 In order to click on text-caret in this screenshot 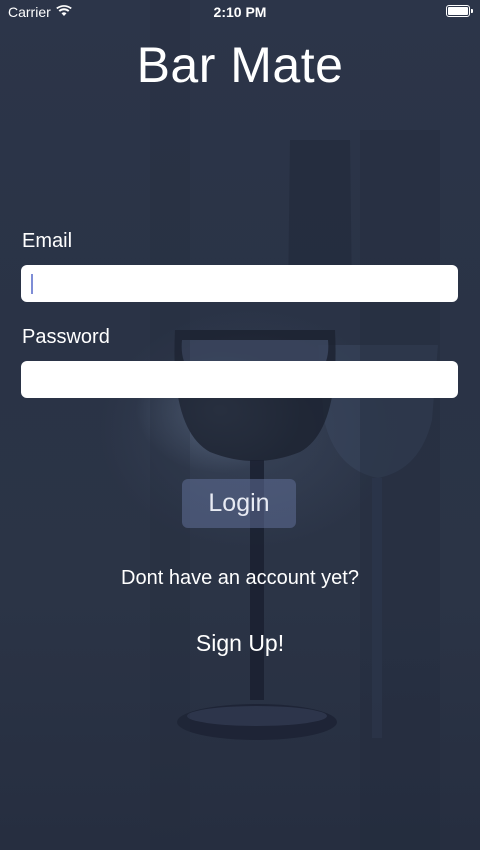, I will do `click(32, 284)`.